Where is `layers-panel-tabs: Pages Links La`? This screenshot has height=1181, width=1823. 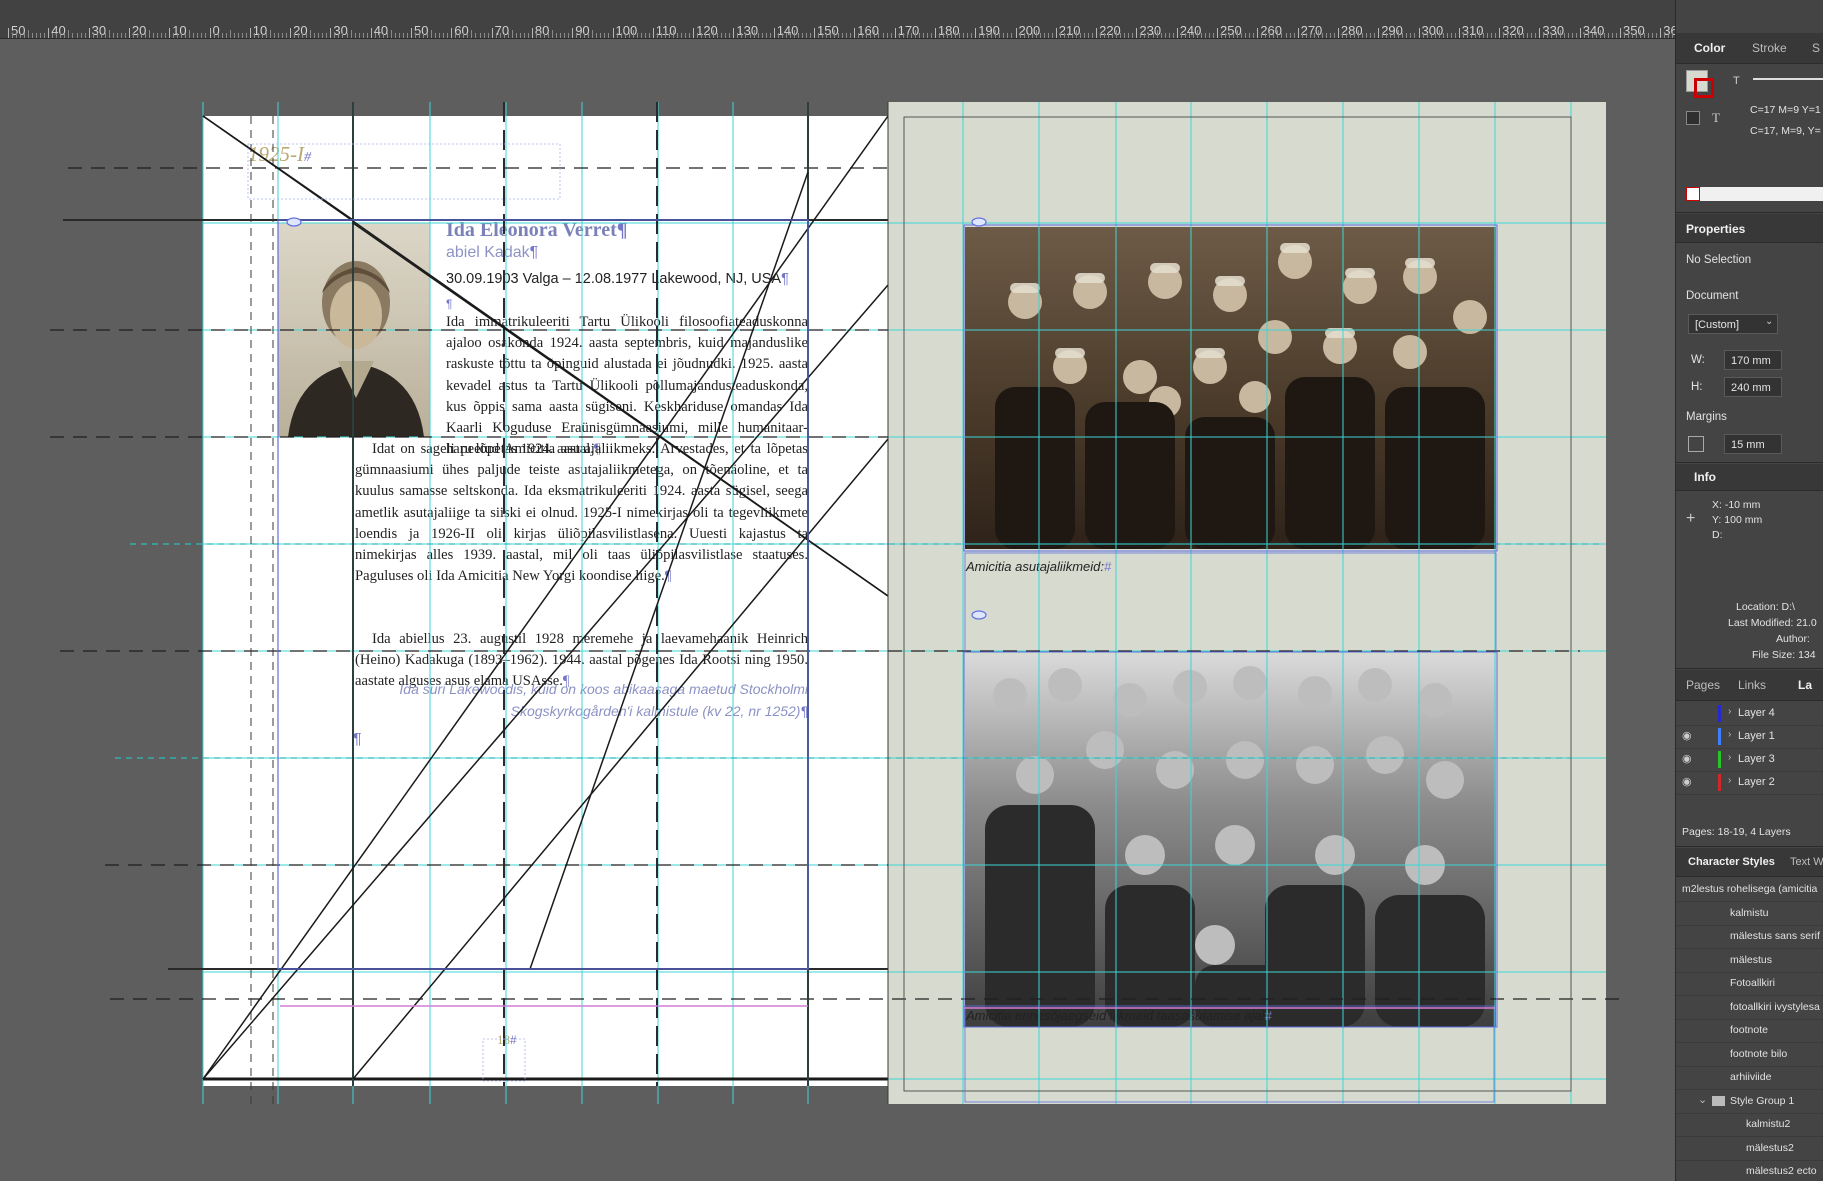 layers-panel-tabs: Pages Links La is located at coordinates (1749, 685).